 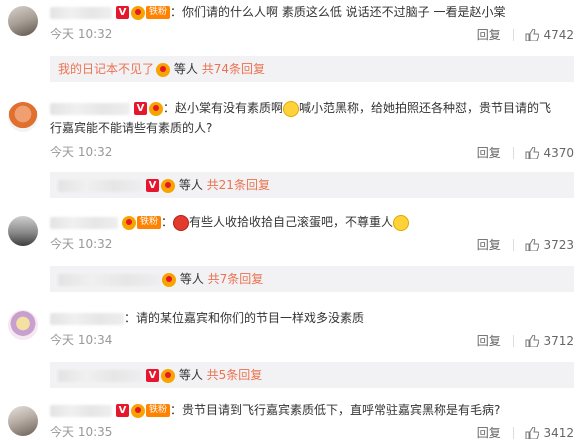 I want to click on angry-emoji-icon, so click(x=181, y=222).